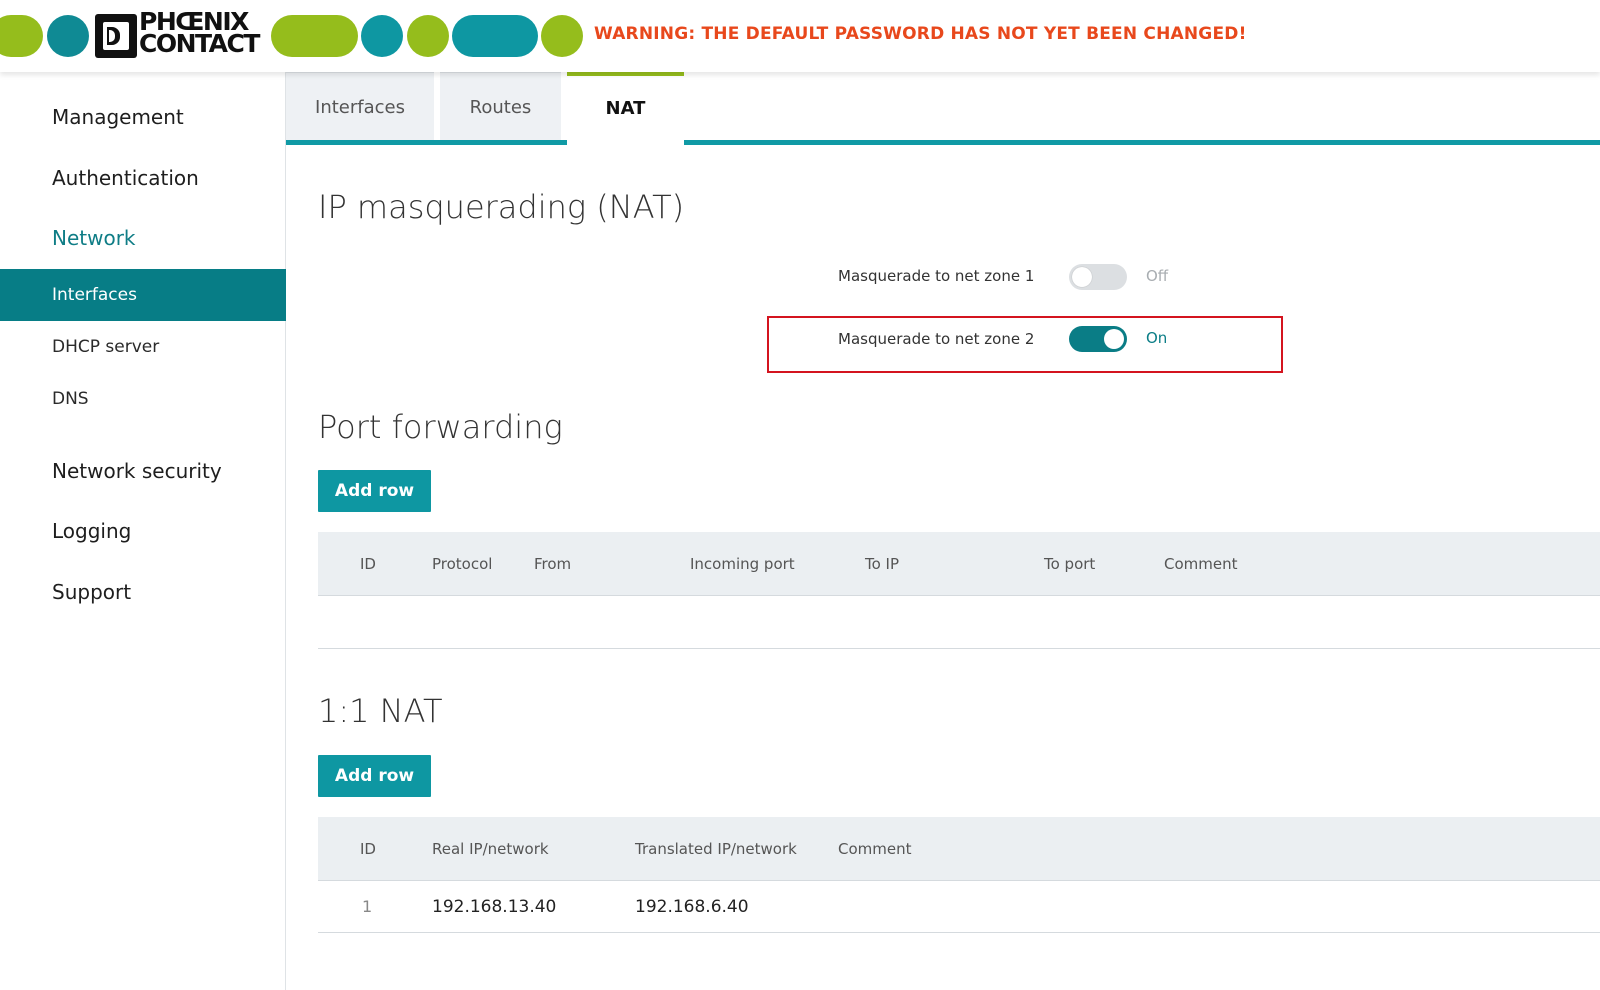 This screenshot has height=990, width=1600. I want to click on tab-nat: NAT, so click(625, 108).